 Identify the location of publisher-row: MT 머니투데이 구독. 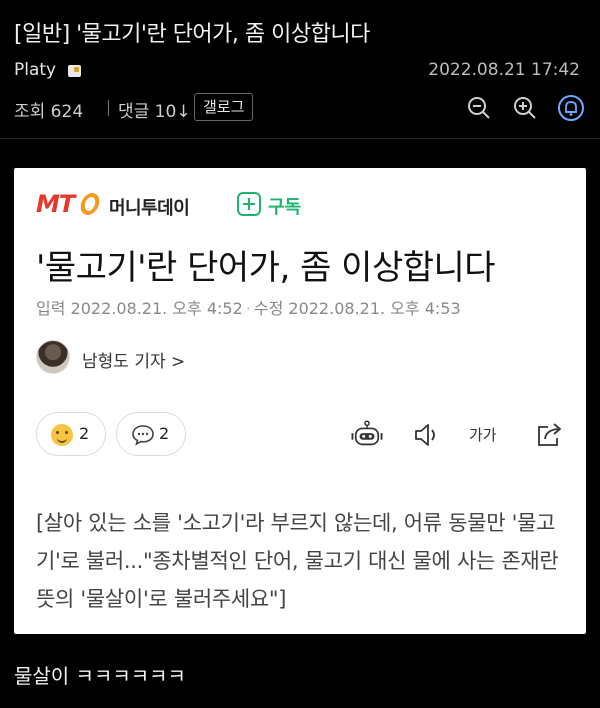
(296, 205).